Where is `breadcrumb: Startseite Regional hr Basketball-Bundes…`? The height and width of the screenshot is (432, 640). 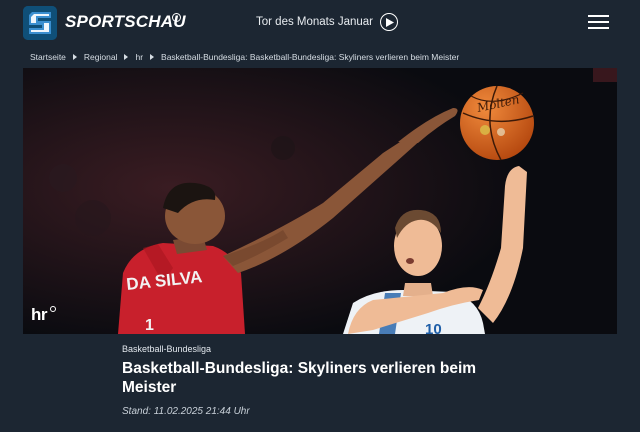
breadcrumb: Startseite Regional hr Basketball-Bundes… is located at coordinates (244, 57).